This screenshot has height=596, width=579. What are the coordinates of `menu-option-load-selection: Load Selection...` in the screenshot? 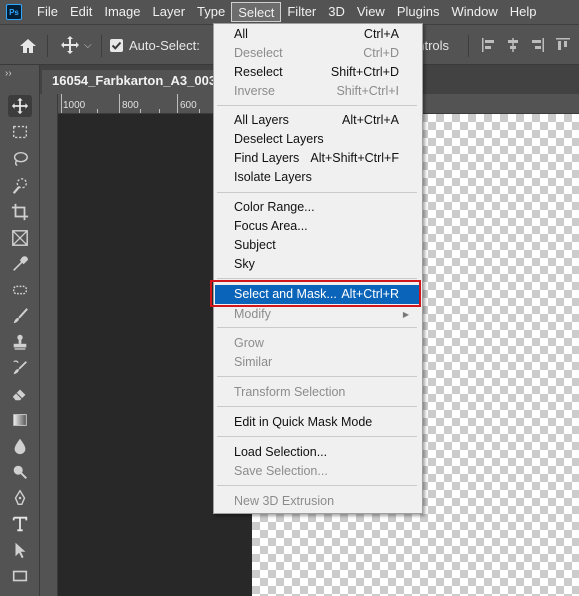 It's located at (318, 452).